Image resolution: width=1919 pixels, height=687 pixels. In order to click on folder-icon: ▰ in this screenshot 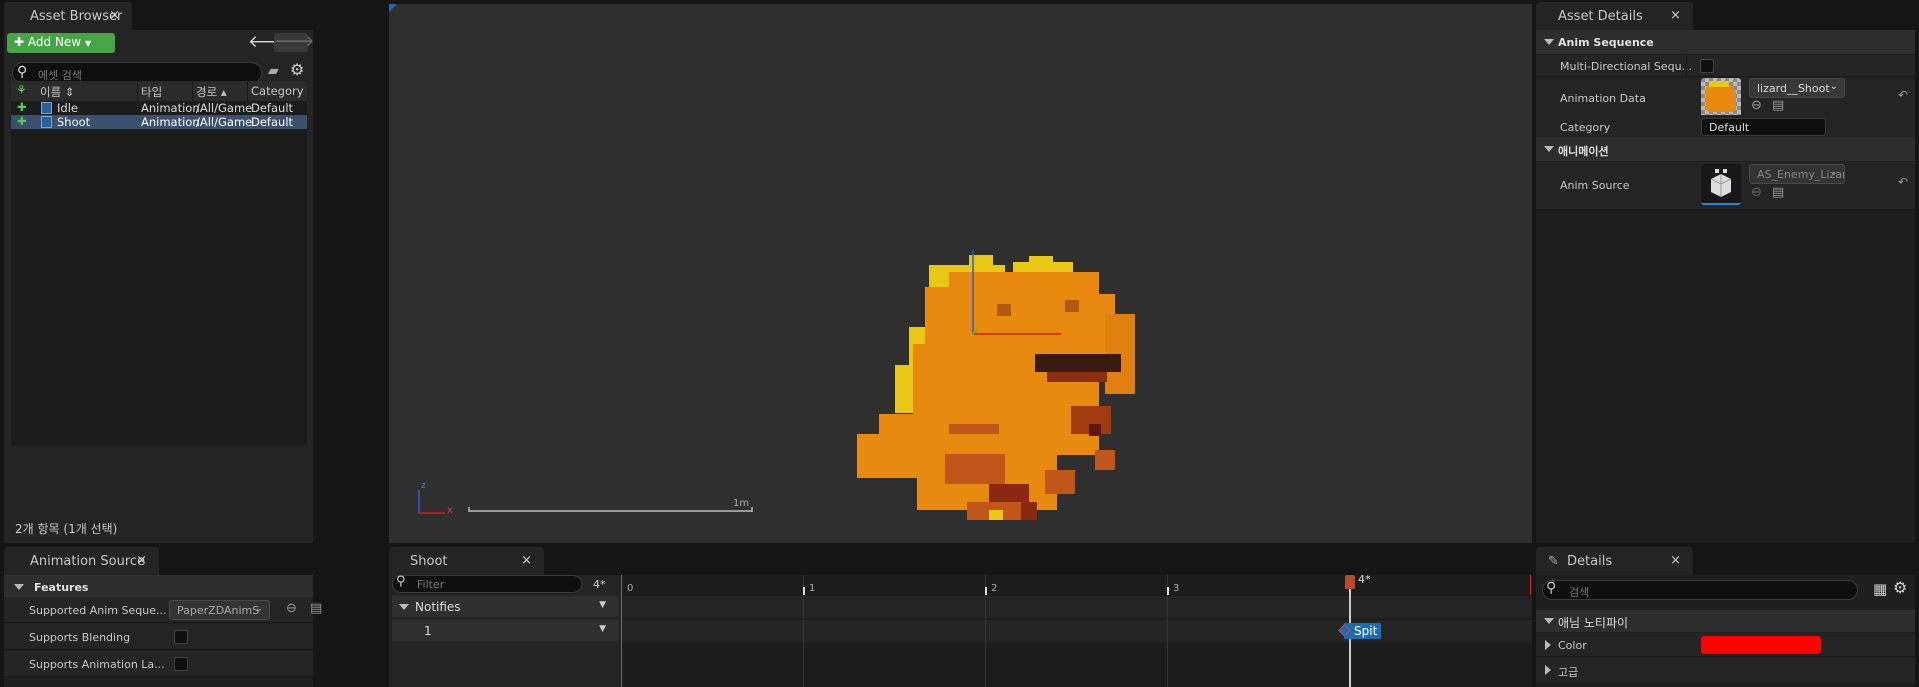, I will do `click(273, 71)`.